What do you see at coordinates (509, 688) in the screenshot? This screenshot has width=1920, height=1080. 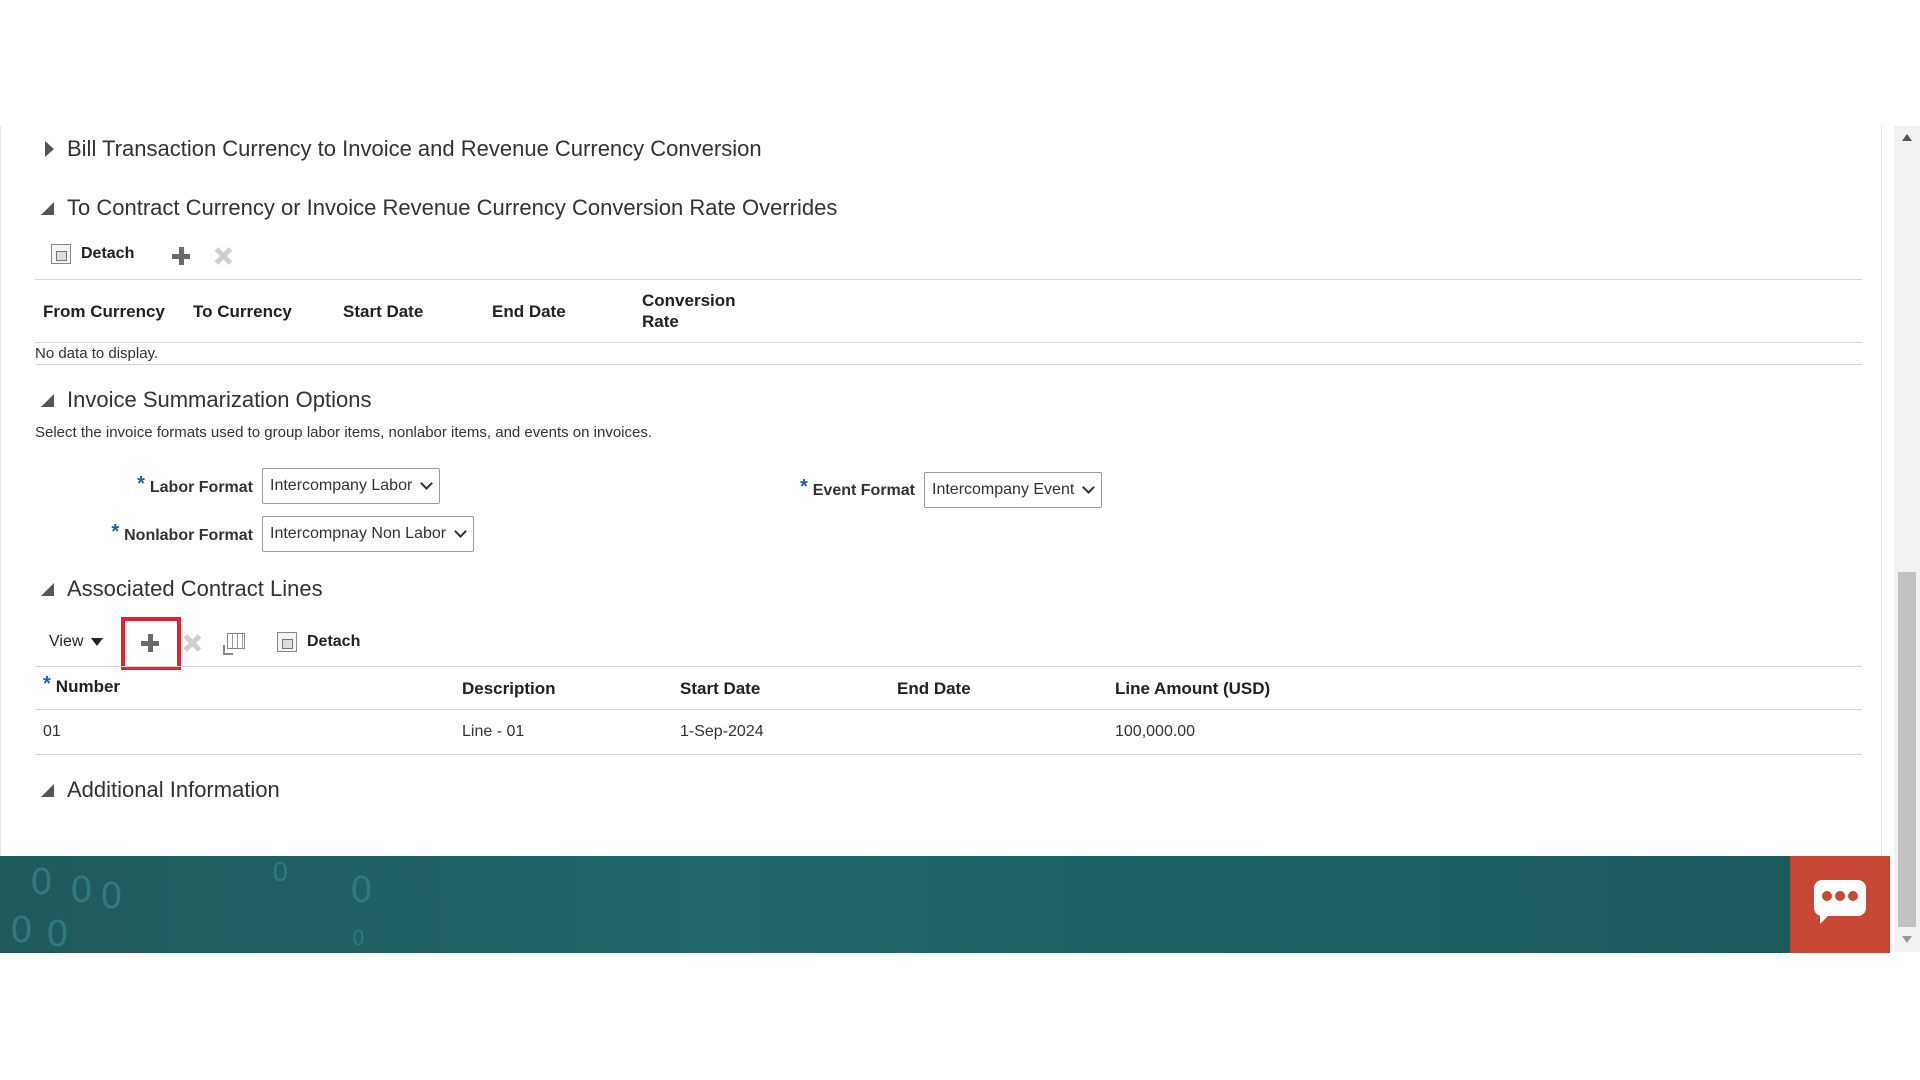 I see `column-header-description: Description` at bounding box center [509, 688].